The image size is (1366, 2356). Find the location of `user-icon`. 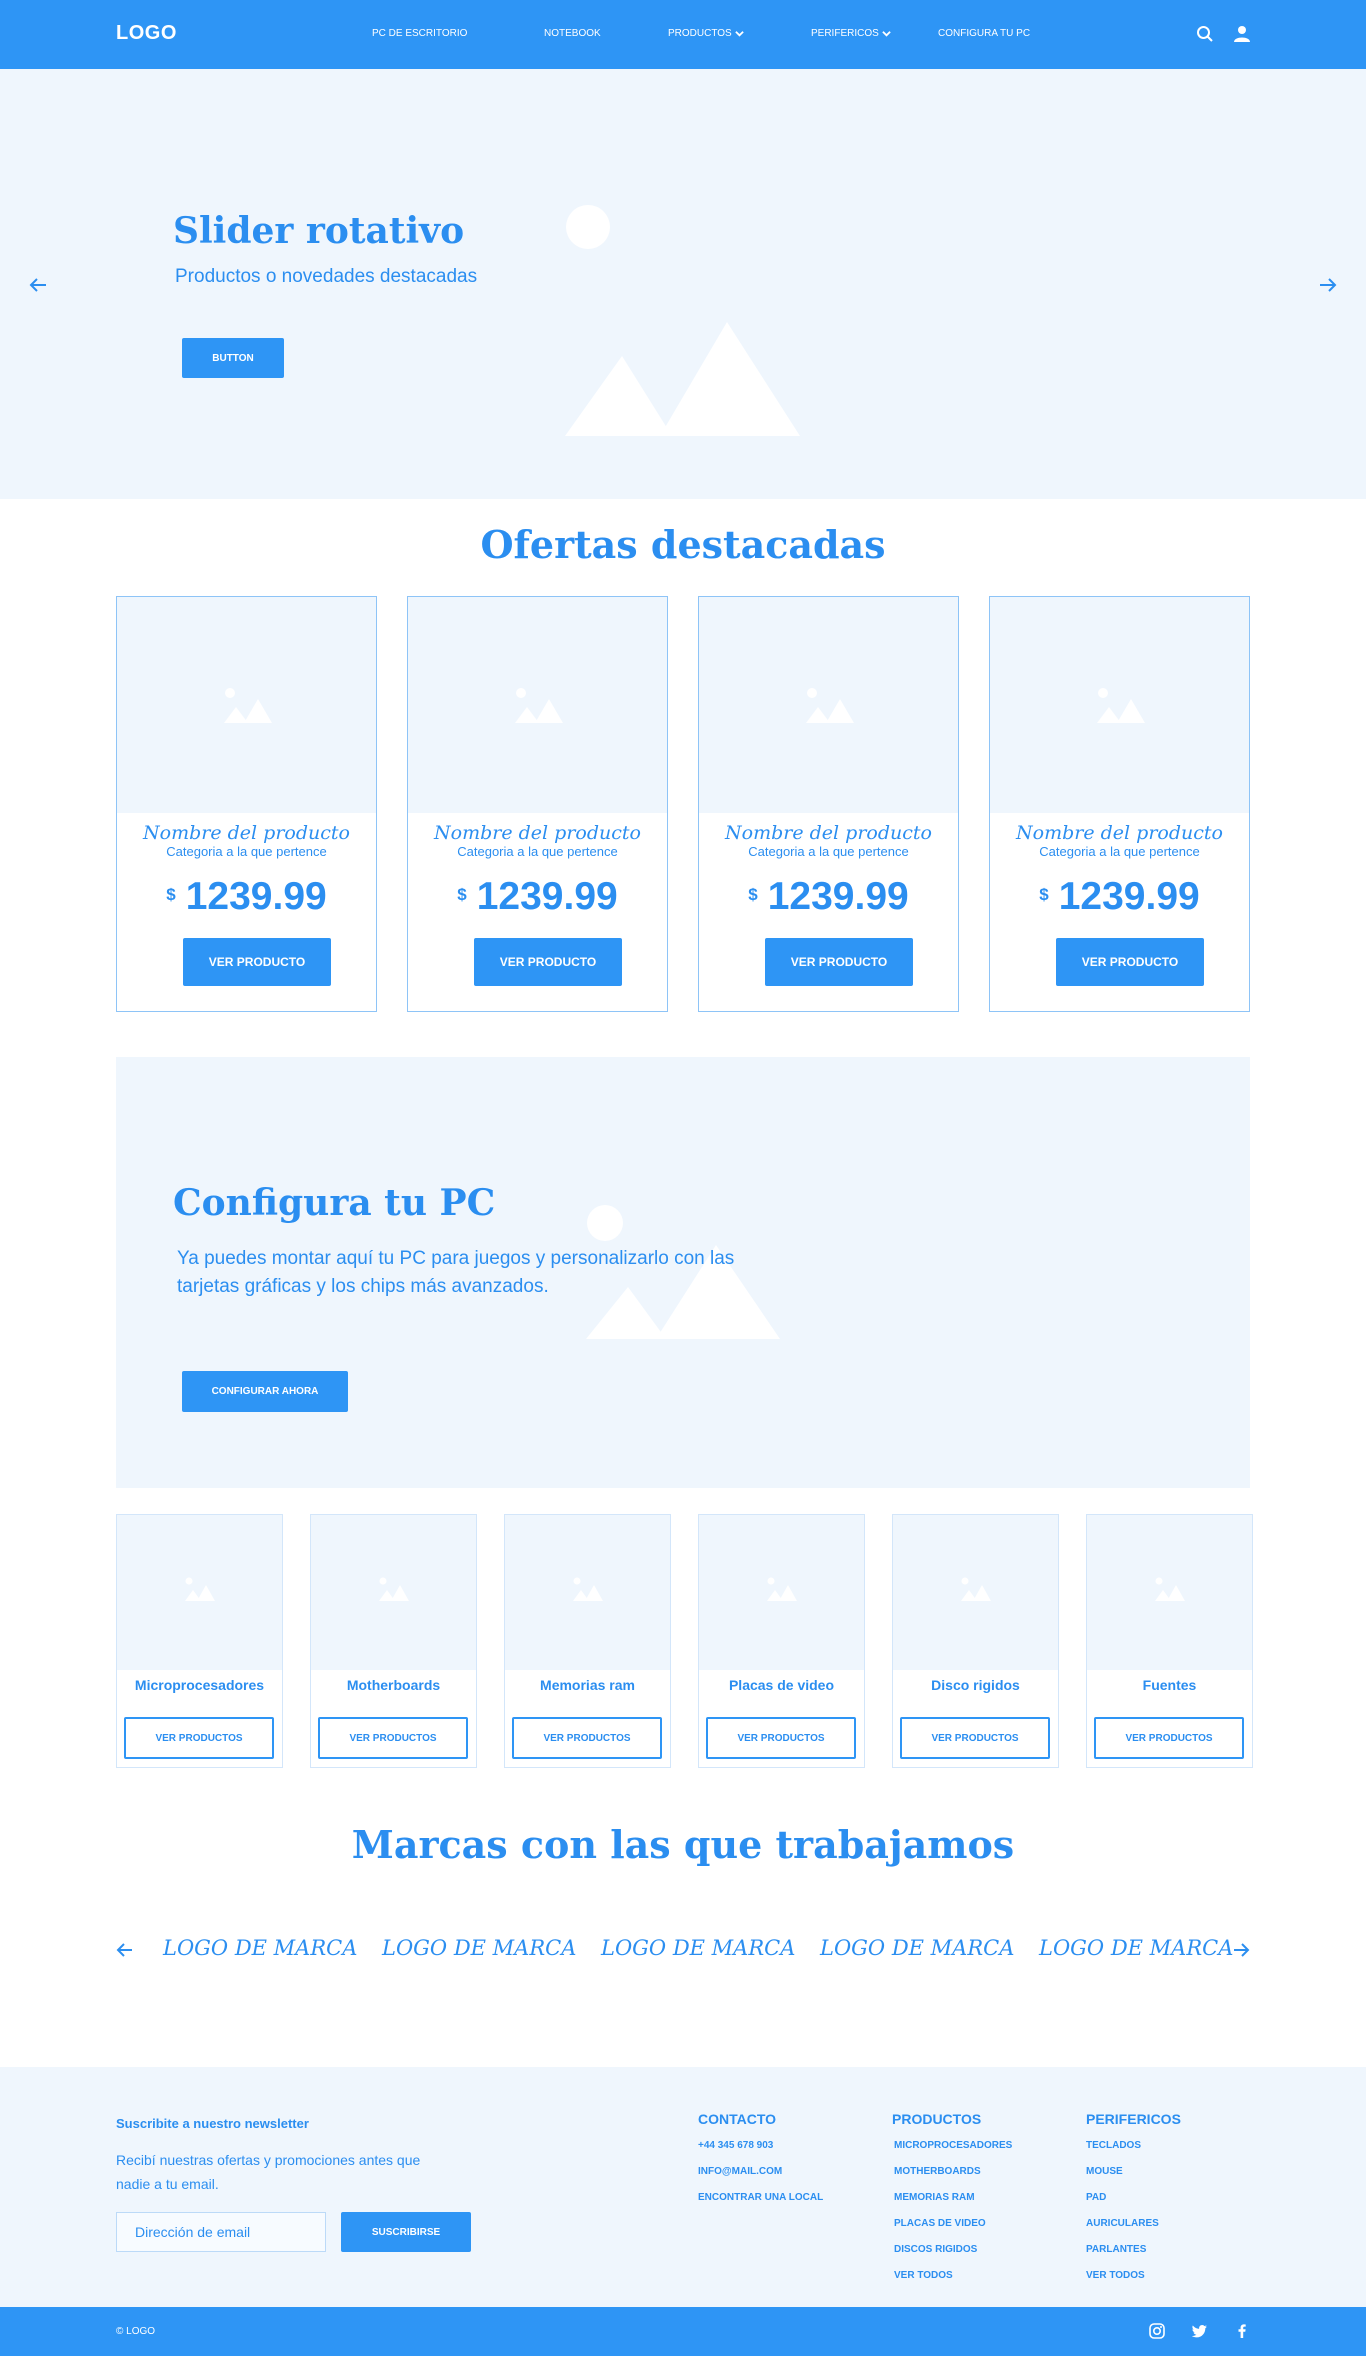

user-icon is located at coordinates (1242, 34).